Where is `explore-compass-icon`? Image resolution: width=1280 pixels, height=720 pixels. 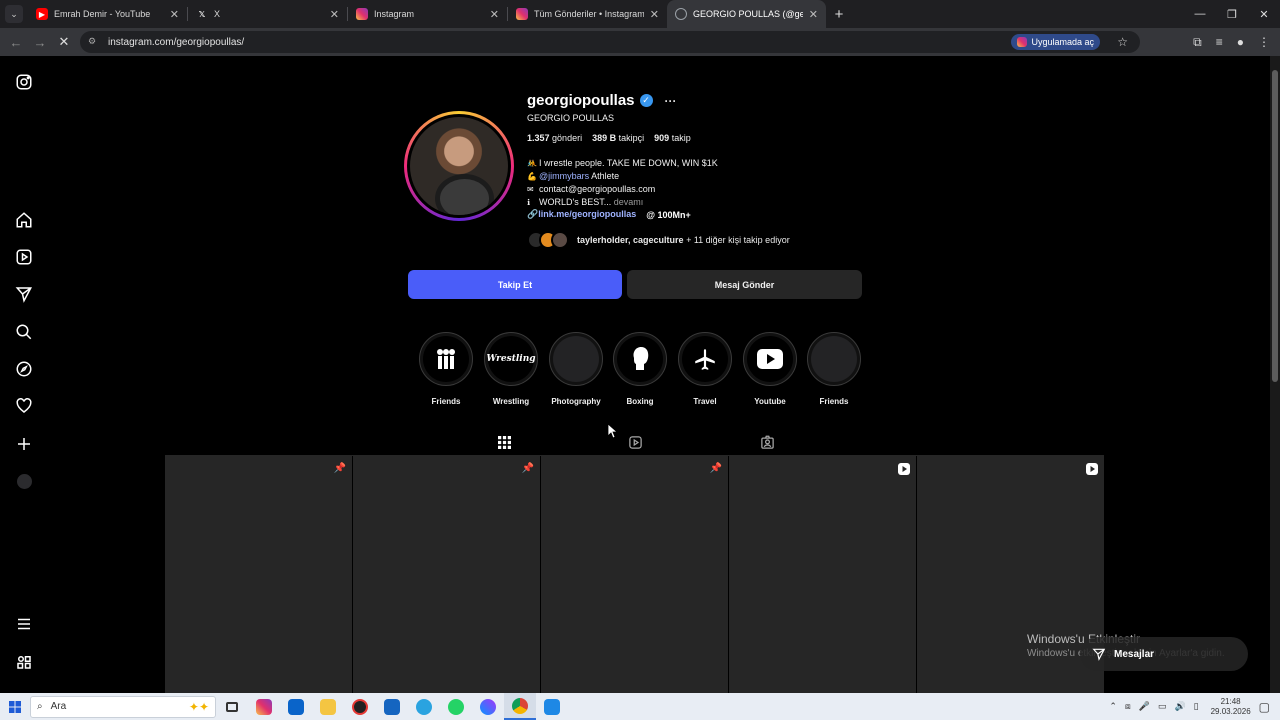 explore-compass-icon is located at coordinates (24, 369).